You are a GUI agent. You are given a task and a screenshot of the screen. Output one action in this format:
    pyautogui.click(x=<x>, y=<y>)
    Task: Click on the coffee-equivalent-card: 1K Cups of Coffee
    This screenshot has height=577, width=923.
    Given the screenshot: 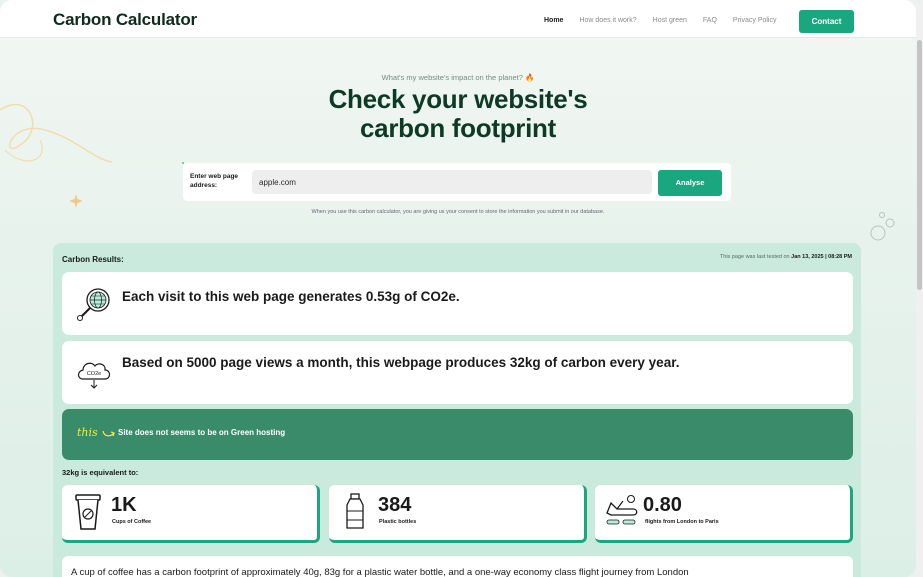 What is the action you would take?
    pyautogui.click(x=191, y=514)
    